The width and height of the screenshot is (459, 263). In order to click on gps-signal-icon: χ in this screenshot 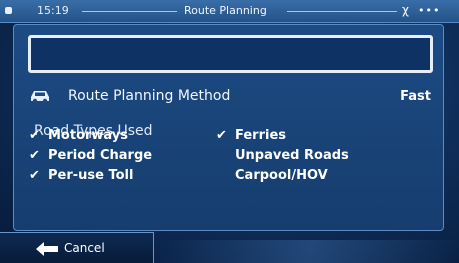, I will do `click(405, 10)`.